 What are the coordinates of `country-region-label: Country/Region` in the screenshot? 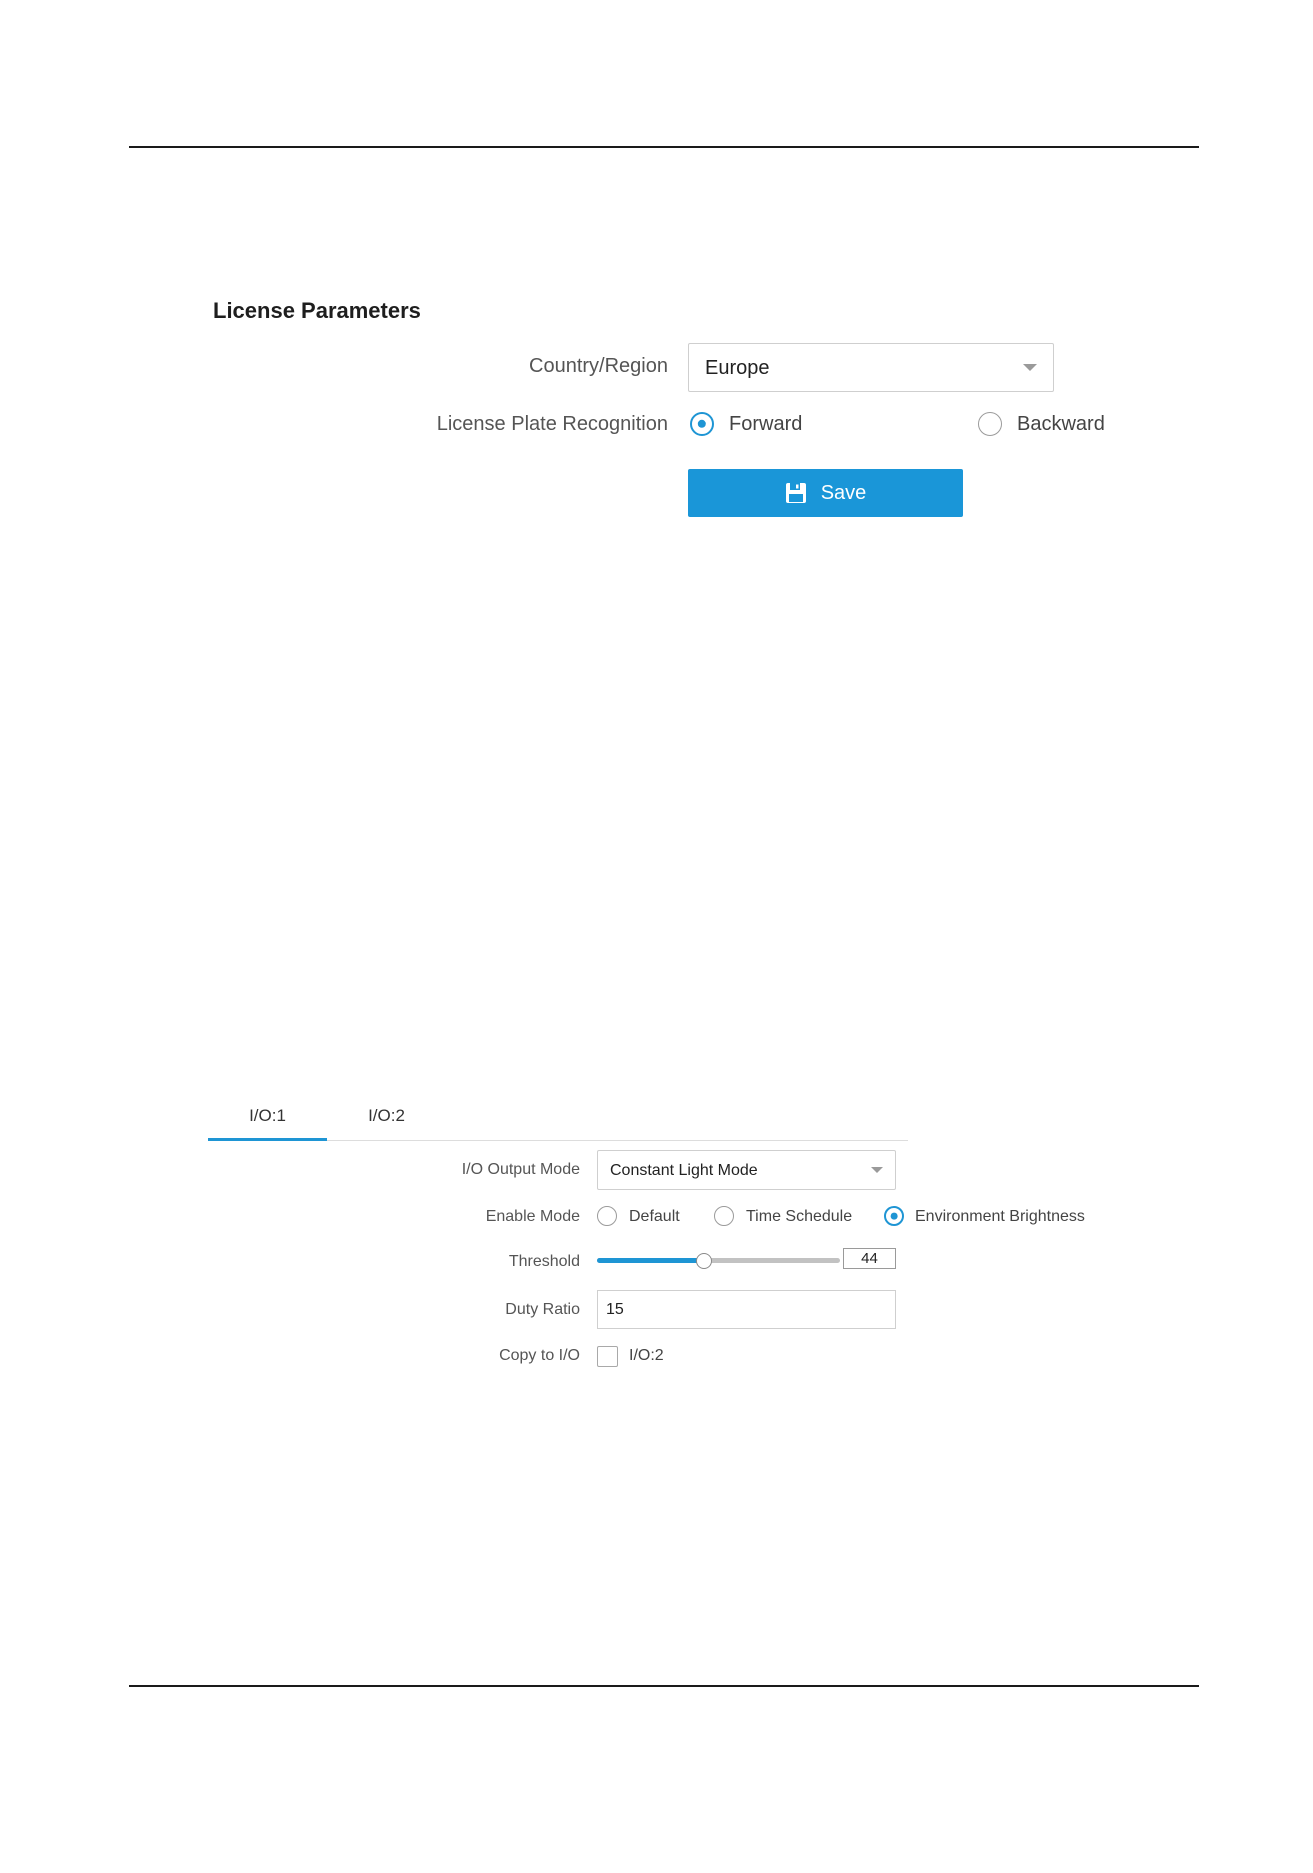 It's located at (598, 366).